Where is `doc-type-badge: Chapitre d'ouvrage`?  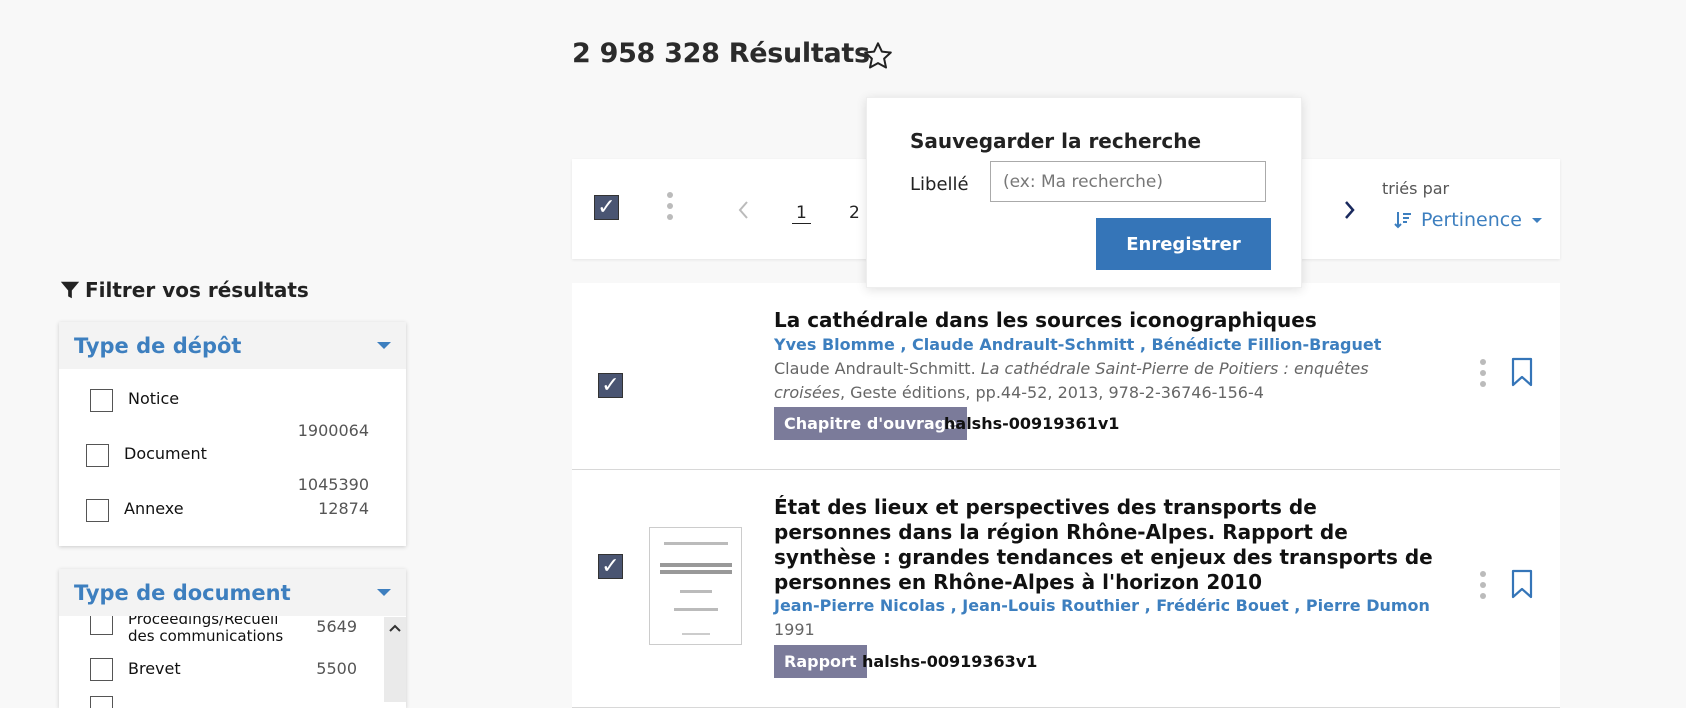
doc-type-badge: Chapitre d'ouvrage is located at coordinates (870, 423).